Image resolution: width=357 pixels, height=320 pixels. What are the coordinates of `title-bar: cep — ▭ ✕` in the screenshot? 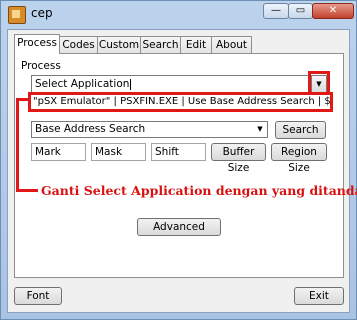 It's located at (178, 14).